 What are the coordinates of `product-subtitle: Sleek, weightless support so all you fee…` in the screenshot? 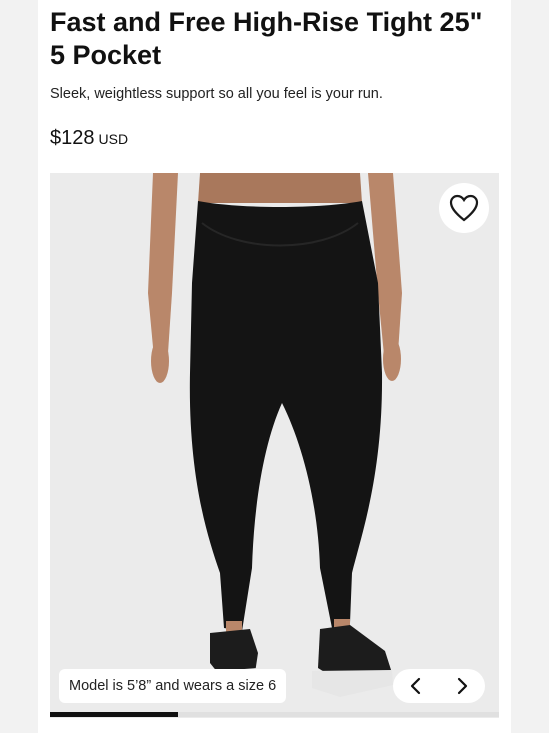 It's located at (216, 94).